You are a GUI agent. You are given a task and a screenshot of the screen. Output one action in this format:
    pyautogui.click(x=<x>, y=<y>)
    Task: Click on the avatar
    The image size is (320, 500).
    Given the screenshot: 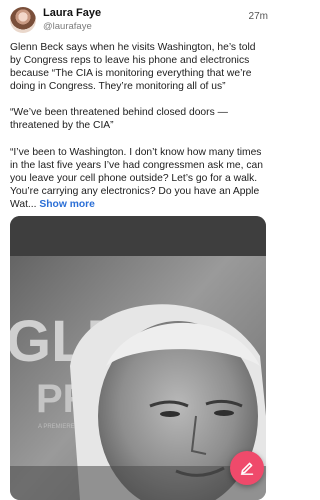 What is the action you would take?
    pyautogui.click(x=23, y=20)
    